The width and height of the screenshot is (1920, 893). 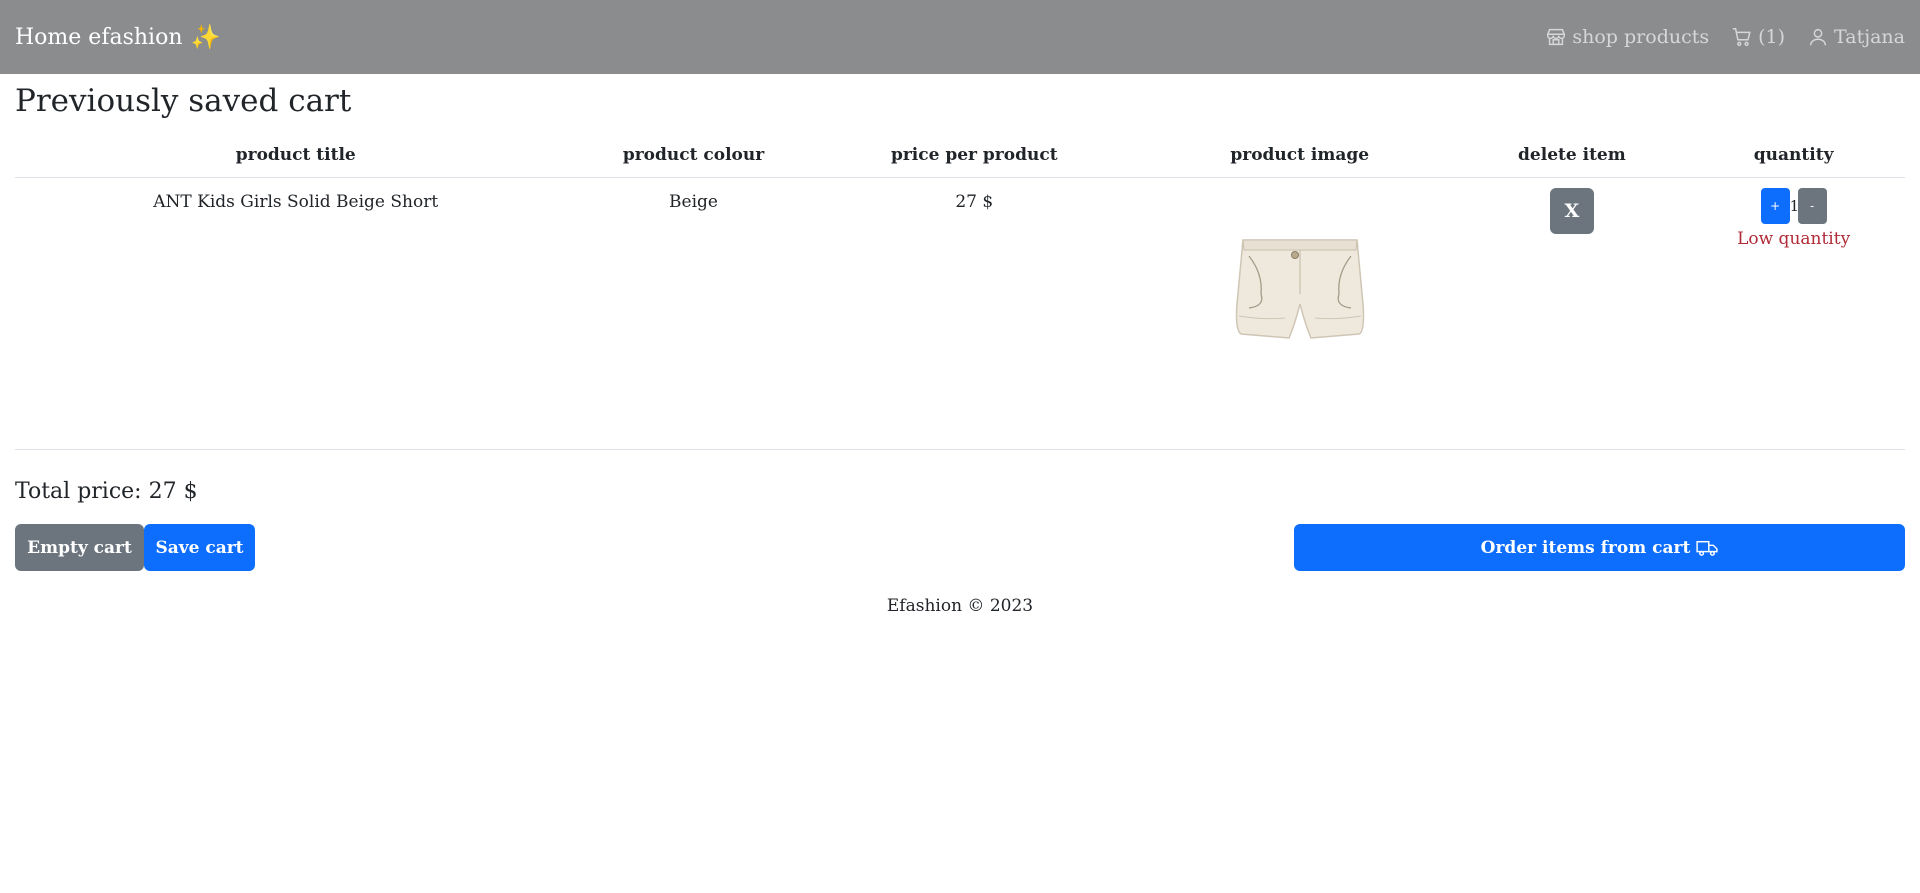 What do you see at coordinates (1556, 37) in the screenshot?
I see `shop-icon` at bounding box center [1556, 37].